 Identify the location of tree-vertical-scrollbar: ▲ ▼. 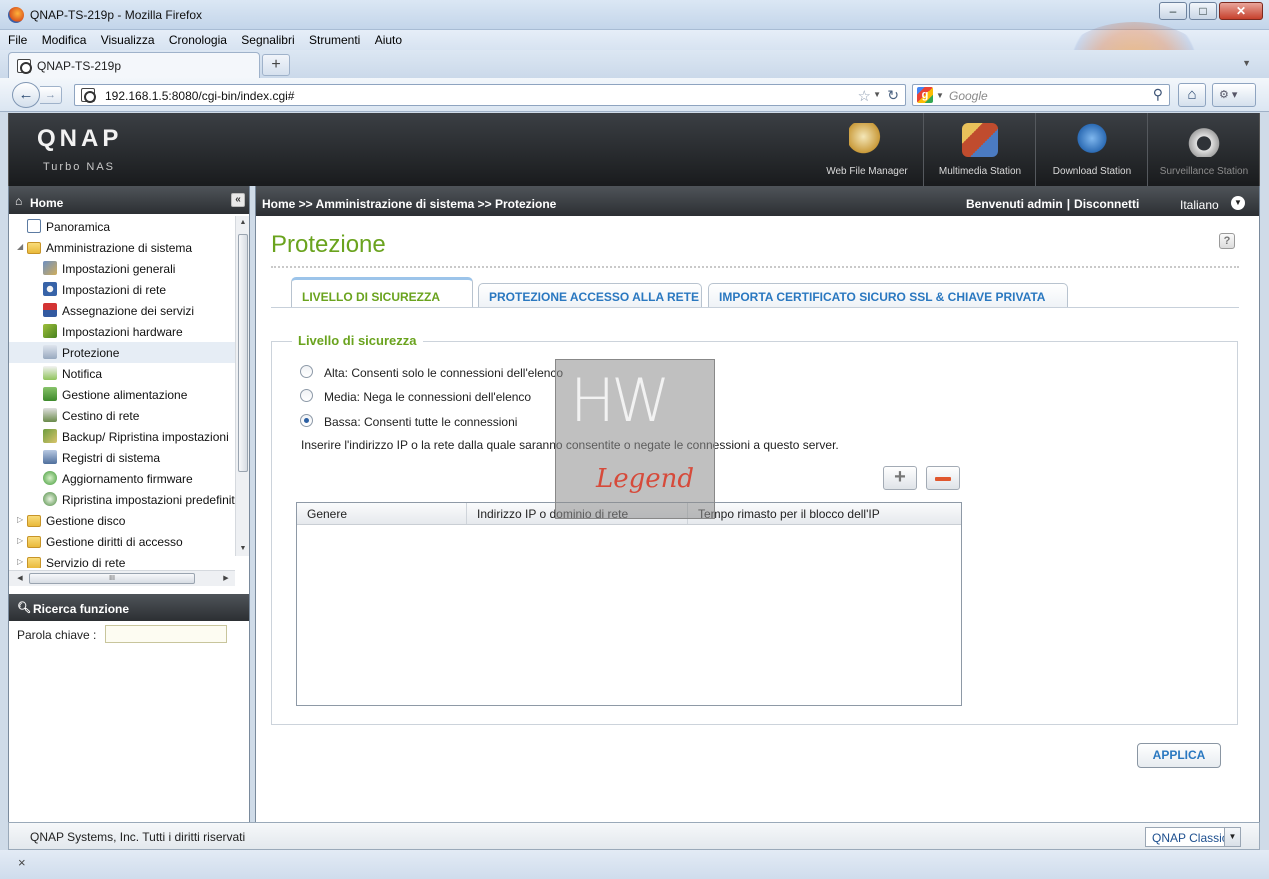
(242, 386).